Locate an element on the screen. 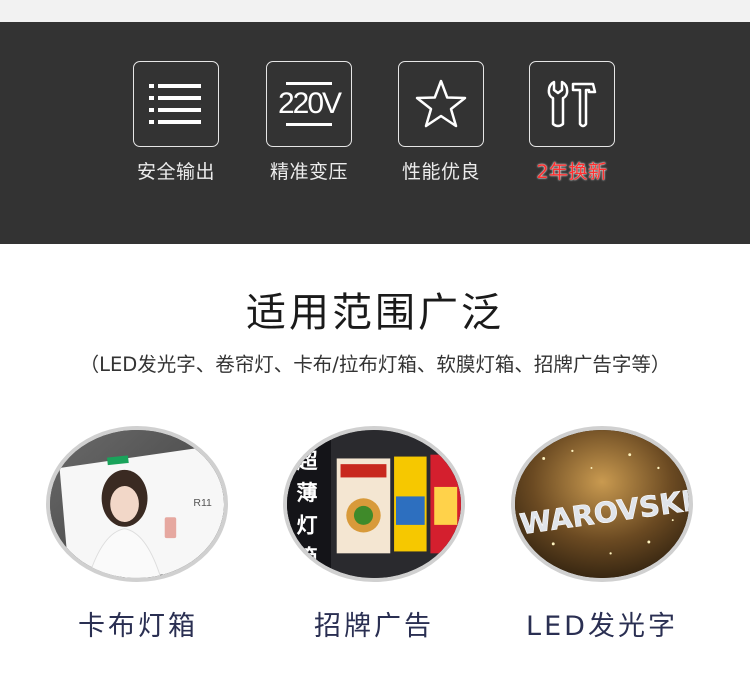 The image size is (750, 687). feature-performance: 性能优良 is located at coordinates (441, 122).